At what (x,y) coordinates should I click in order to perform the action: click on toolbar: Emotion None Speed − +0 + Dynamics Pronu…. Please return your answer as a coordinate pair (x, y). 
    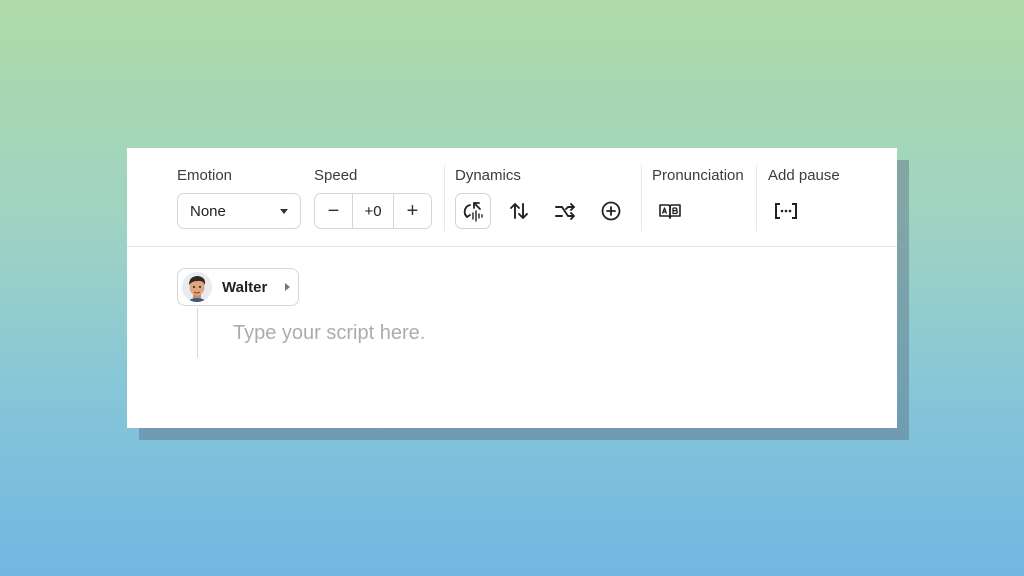
    Looking at the image, I should click on (512, 197).